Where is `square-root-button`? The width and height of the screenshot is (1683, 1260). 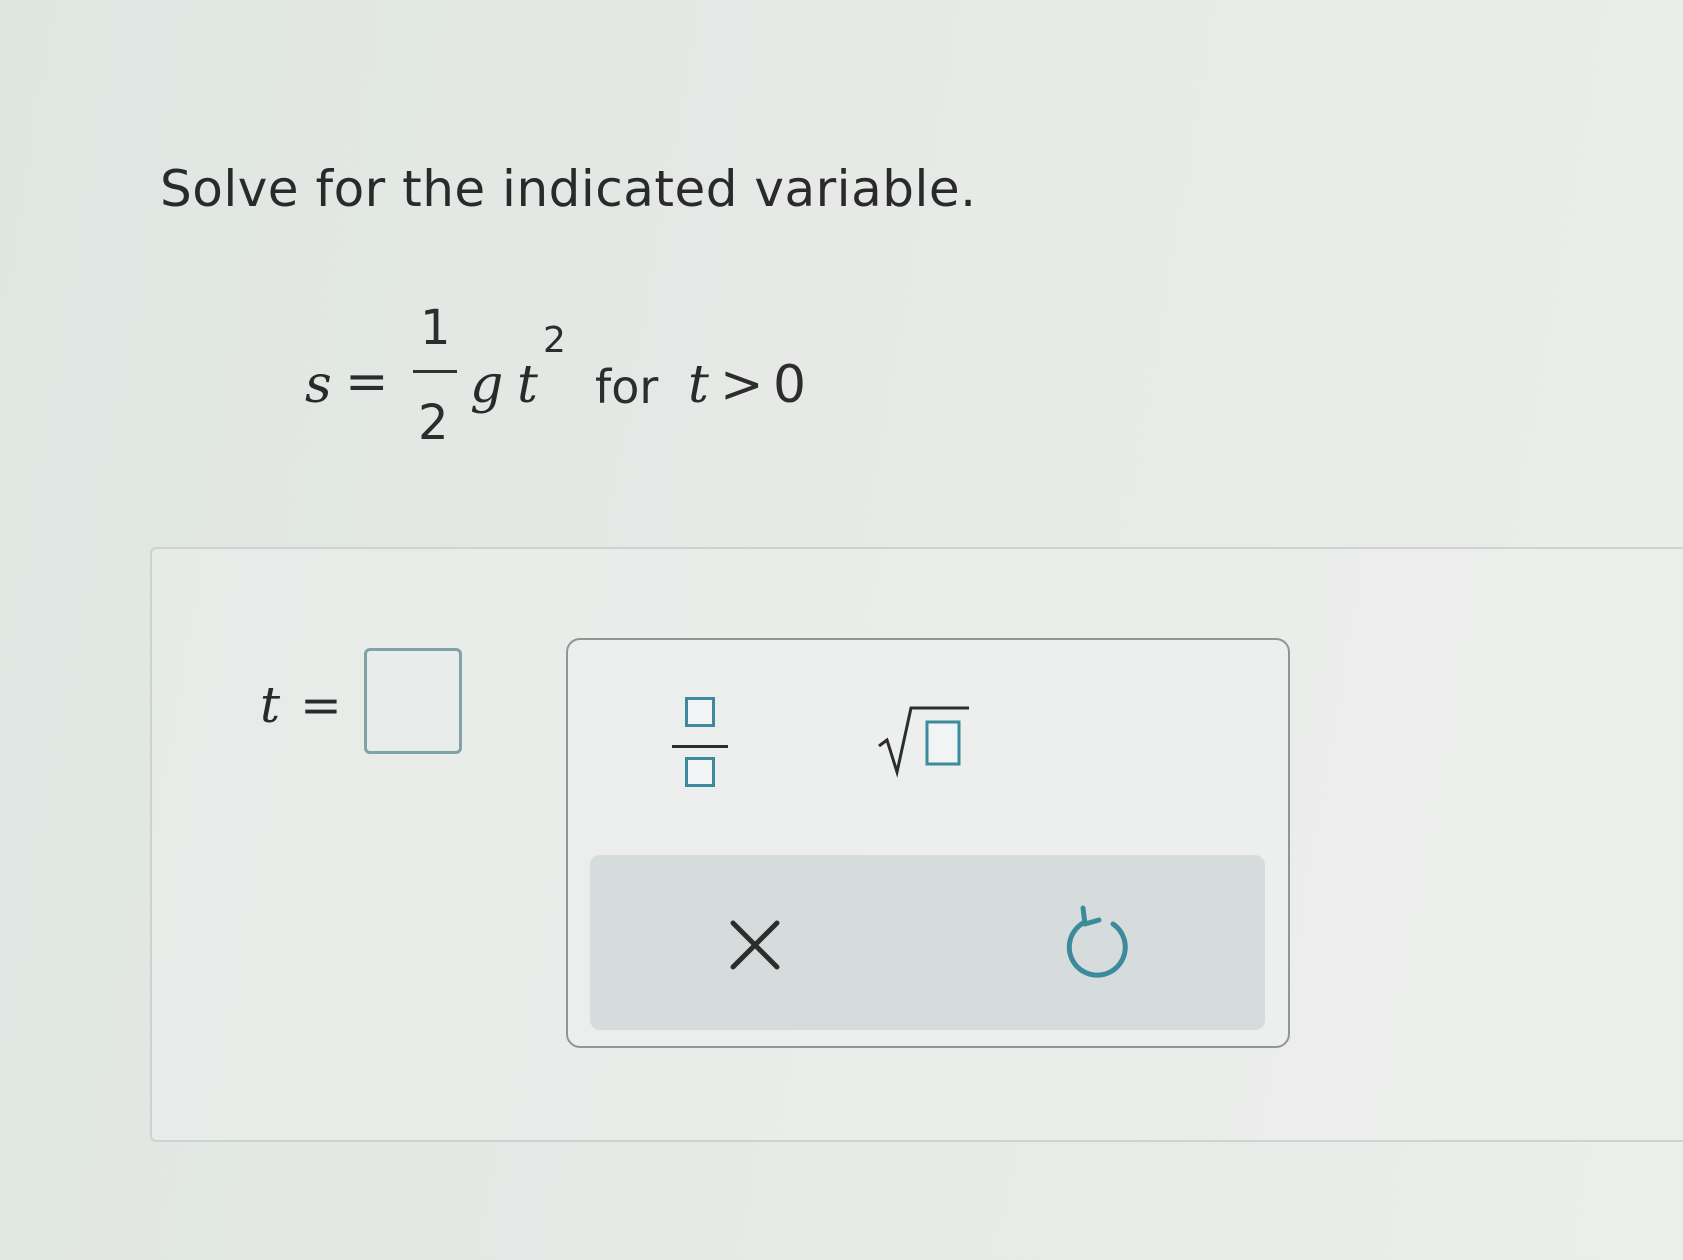 square-root-button is located at coordinates (925, 740).